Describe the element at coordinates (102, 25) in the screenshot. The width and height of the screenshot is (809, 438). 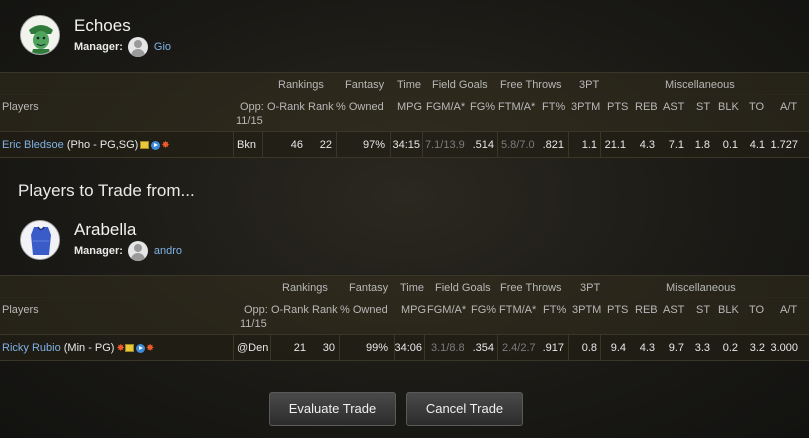
I see `team-name: Echoes` at that location.